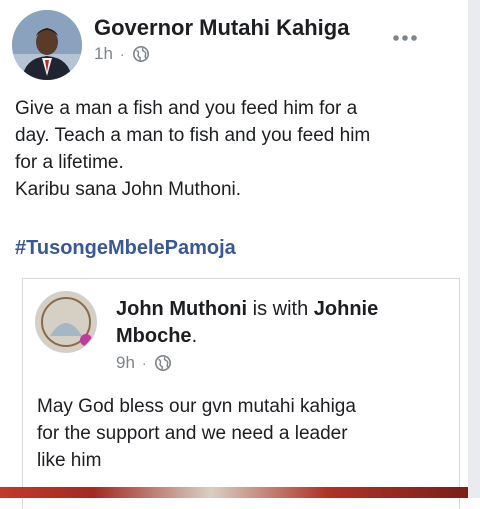 The width and height of the screenshot is (480, 509). Describe the element at coordinates (125, 248) in the screenshot. I see `hashtag-link: #TusongeMbelePamoja` at that location.